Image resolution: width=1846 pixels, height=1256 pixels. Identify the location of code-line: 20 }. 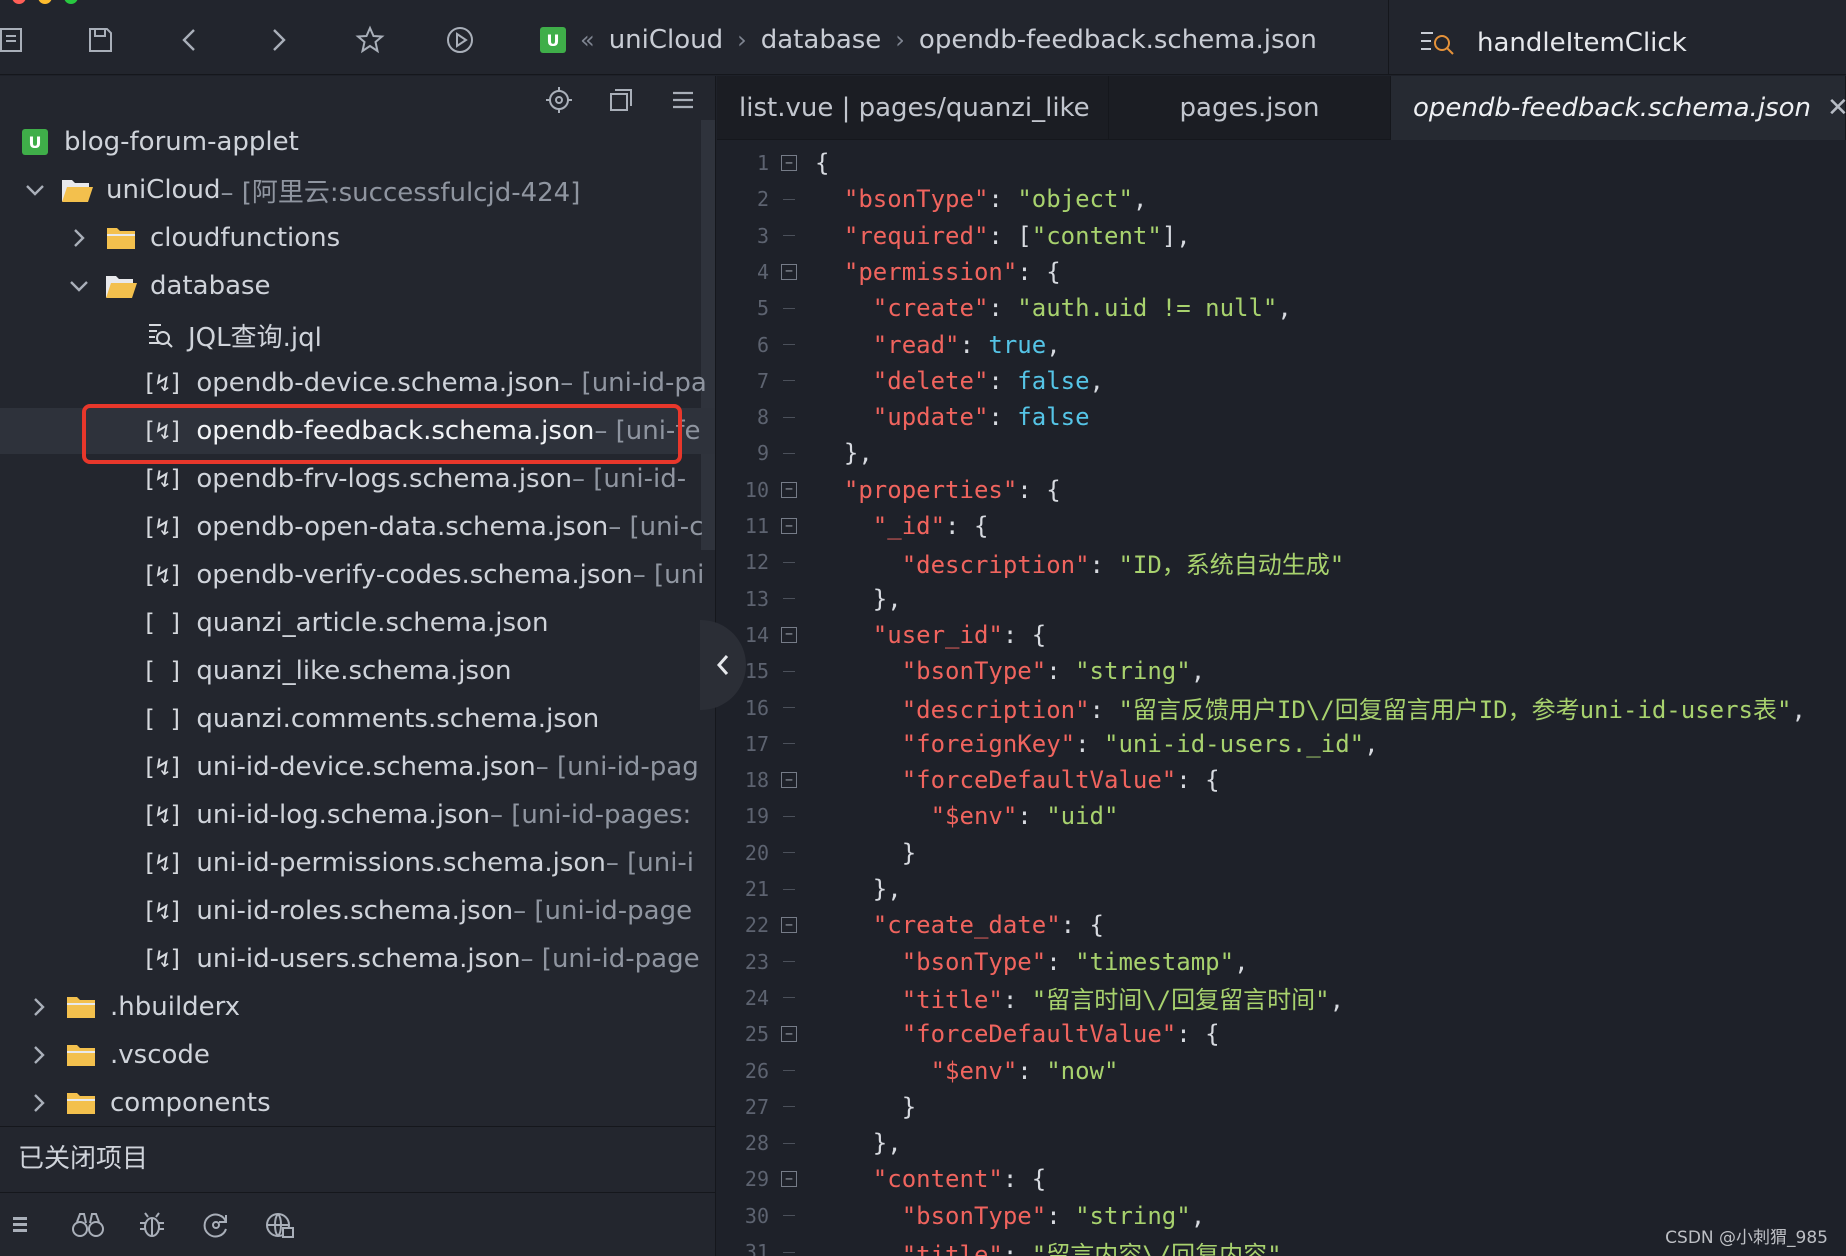
(1281, 853).